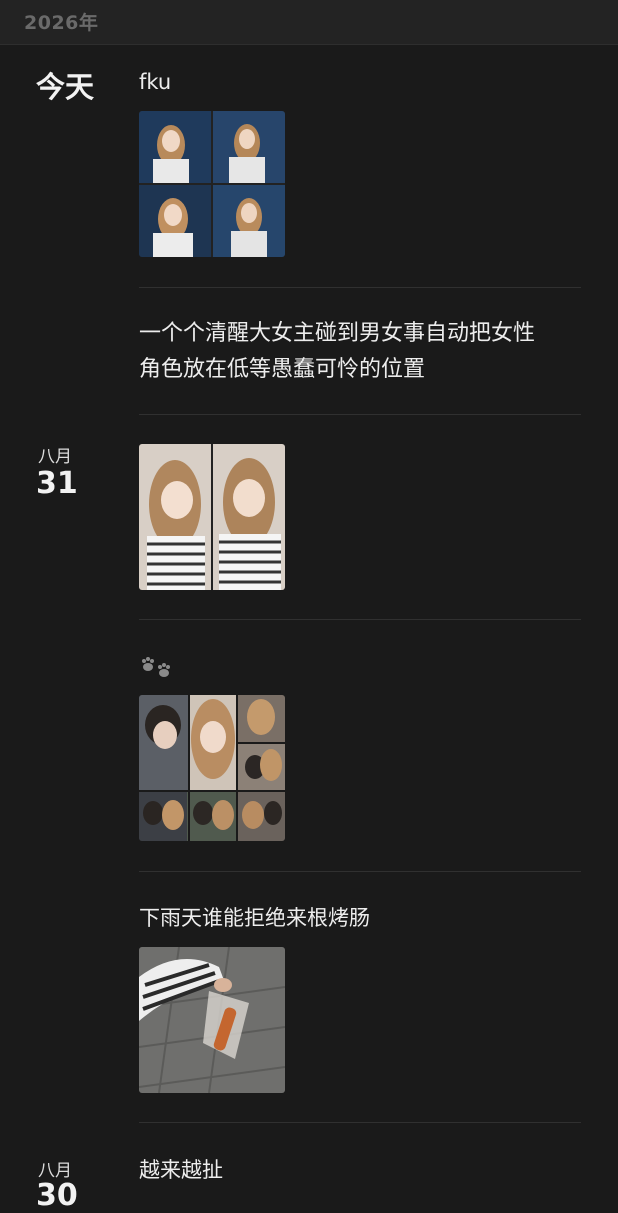 This screenshot has width=618, height=1213. Describe the element at coordinates (337, 352) in the screenshot. I see `post-text: 一个个清醒大女主碰到男女事自动把女性 角色放在低等愚蠢可怜的位置` at that location.